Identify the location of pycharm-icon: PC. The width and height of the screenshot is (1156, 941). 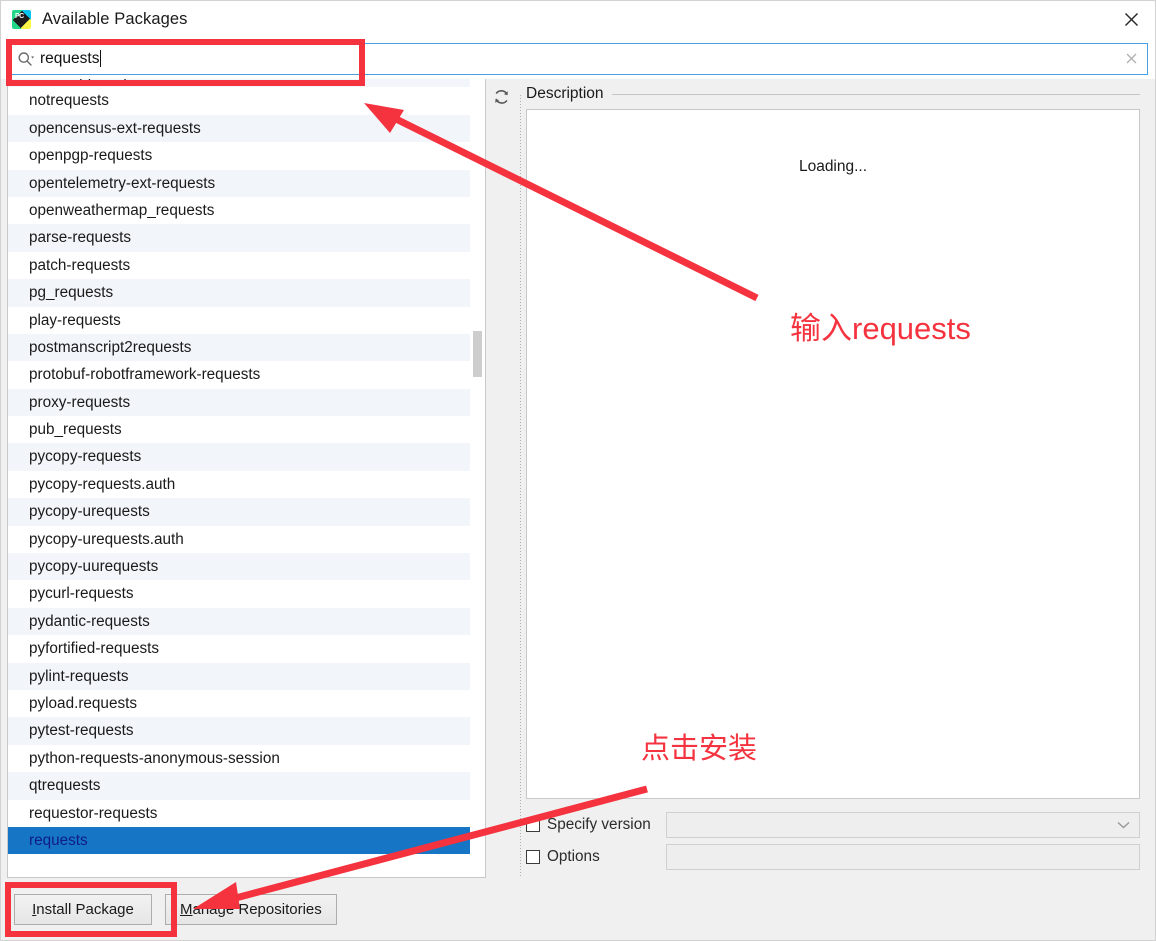
(21, 19).